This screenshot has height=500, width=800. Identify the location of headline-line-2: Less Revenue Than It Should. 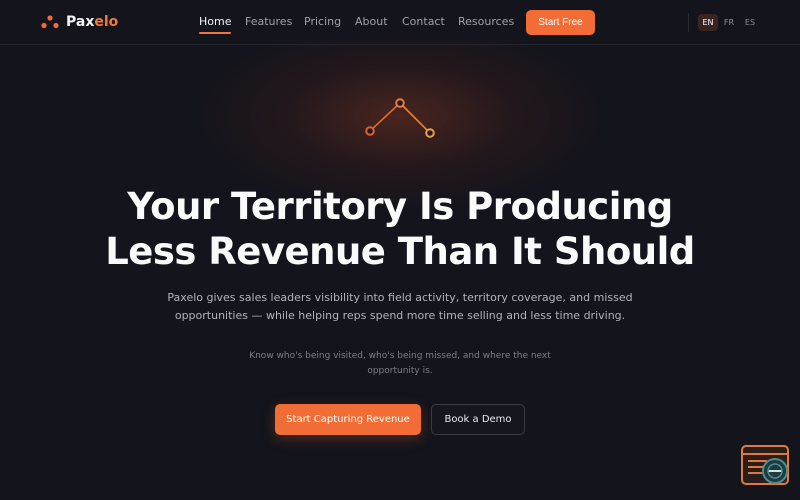
(400, 251).